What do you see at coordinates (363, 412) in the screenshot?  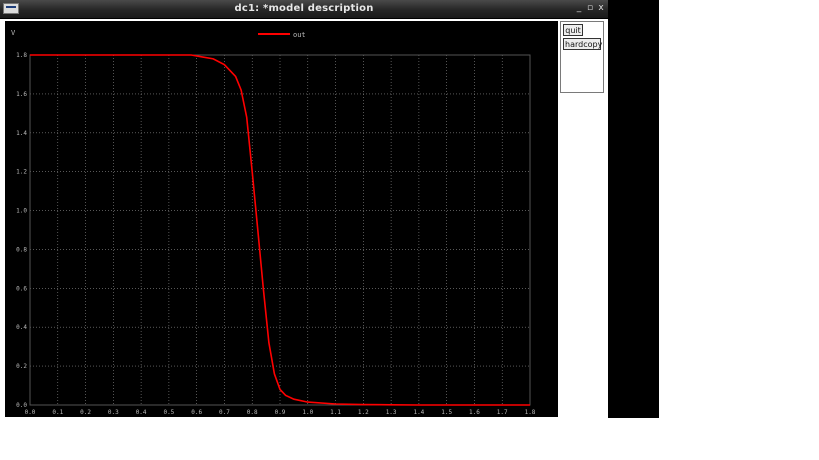 I see `x-tick-label: 1.2` at bounding box center [363, 412].